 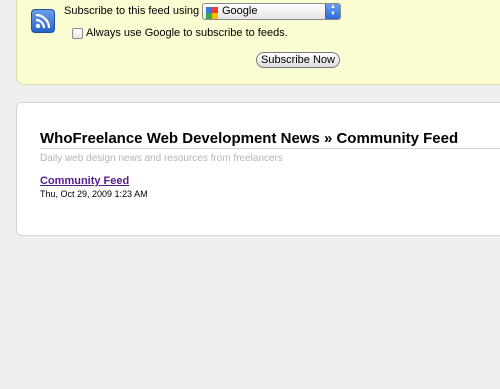 What do you see at coordinates (84, 181) in the screenshot?
I see `entry-title-link: Community Feed` at bounding box center [84, 181].